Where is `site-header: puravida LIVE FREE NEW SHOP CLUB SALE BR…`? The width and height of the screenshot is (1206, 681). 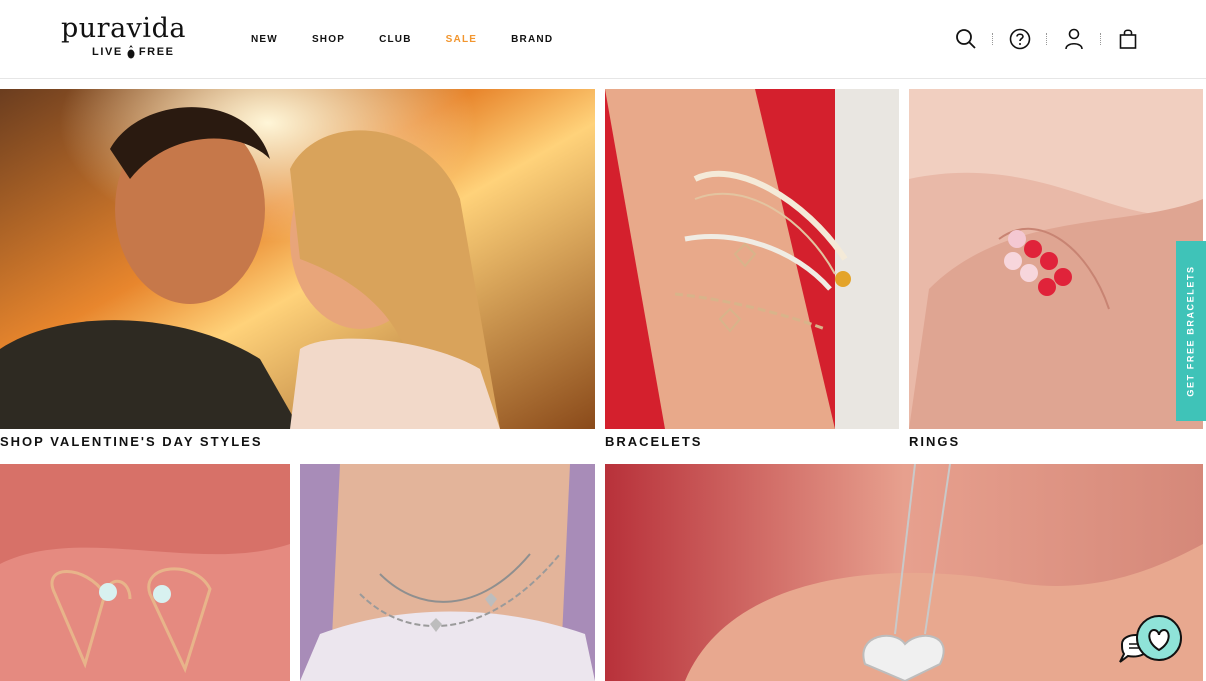 site-header: puravida LIVE FREE NEW SHOP CLUB SALE BR… is located at coordinates (603, 39).